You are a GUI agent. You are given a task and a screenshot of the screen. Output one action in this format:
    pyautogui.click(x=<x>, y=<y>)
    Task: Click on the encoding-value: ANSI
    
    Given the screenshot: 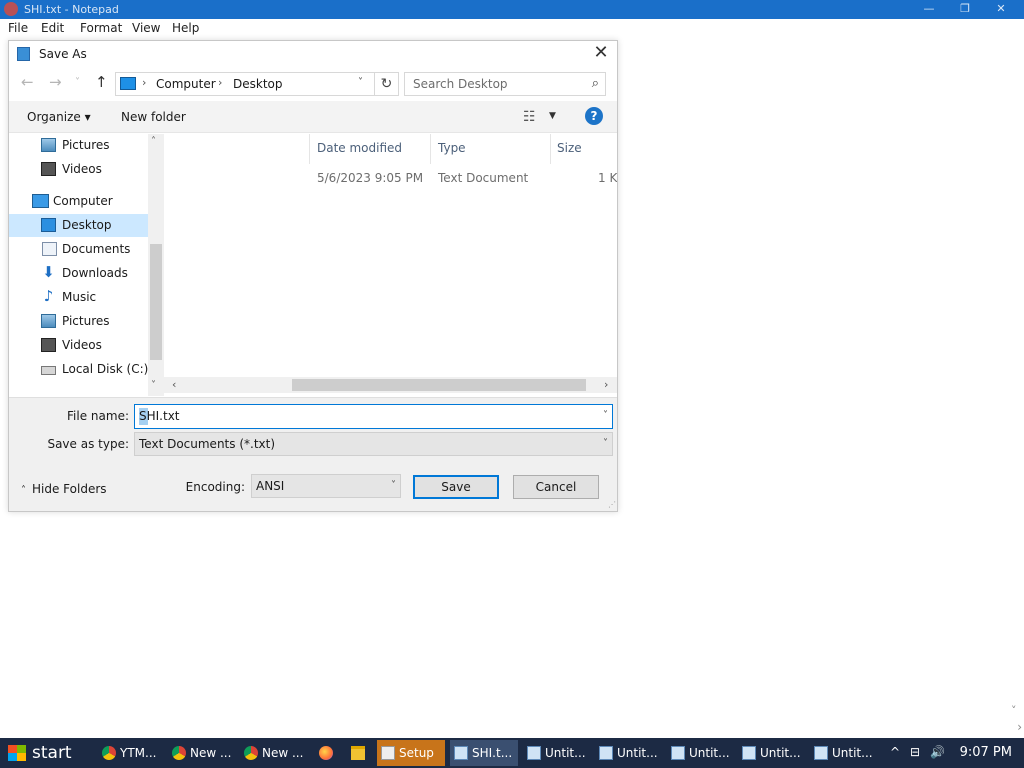 What is the action you would take?
    pyautogui.click(x=270, y=486)
    